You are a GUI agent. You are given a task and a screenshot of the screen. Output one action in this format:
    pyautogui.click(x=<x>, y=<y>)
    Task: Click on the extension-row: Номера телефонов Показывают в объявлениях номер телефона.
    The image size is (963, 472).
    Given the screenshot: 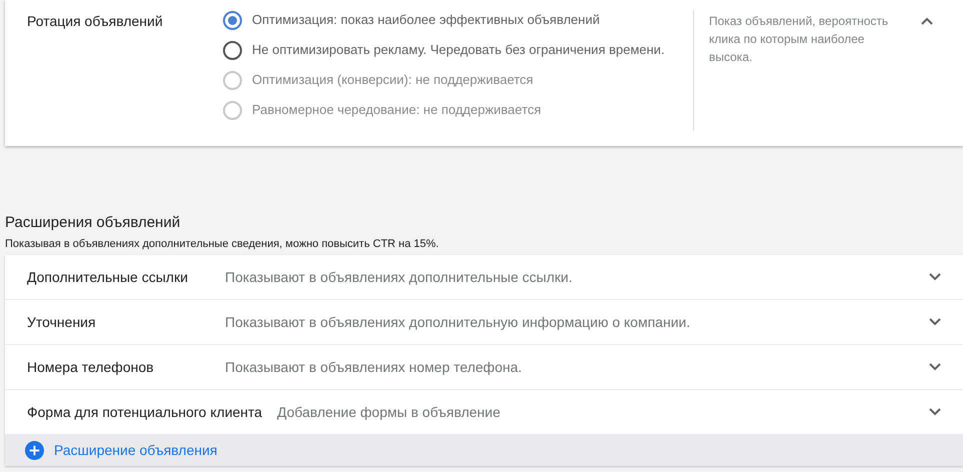 What is the action you would take?
    pyautogui.click(x=484, y=367)
    